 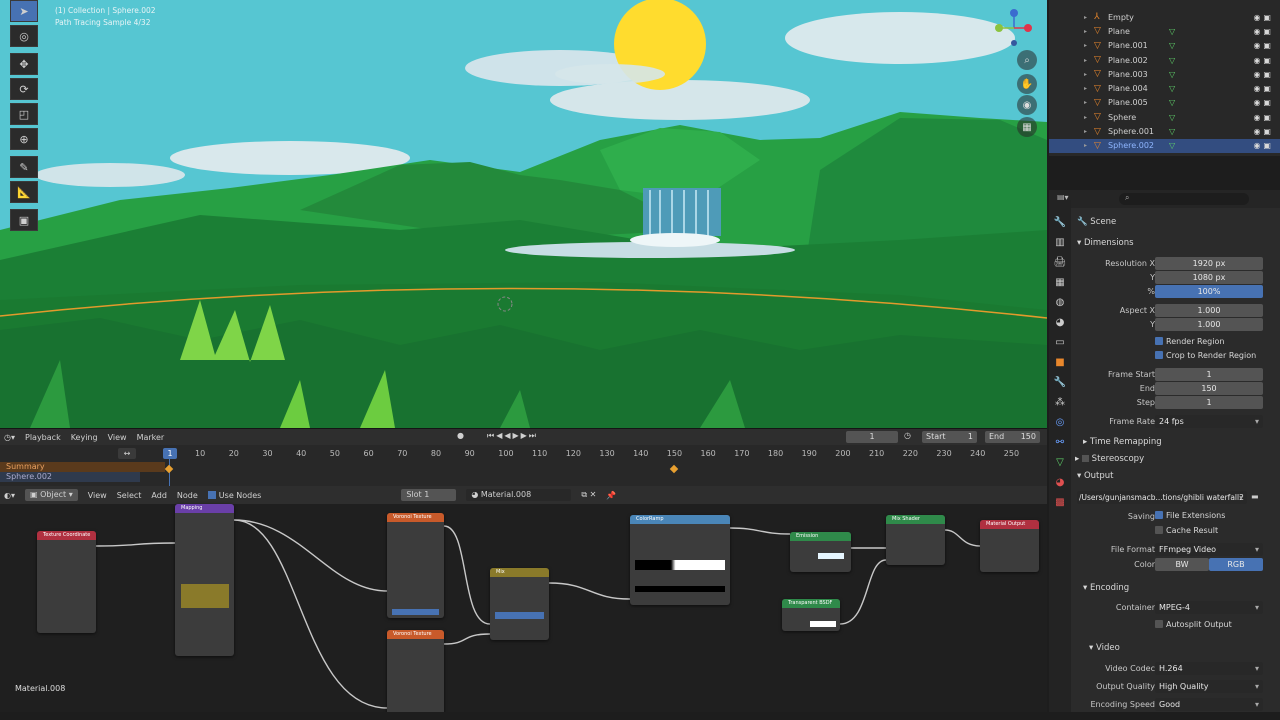 What do you see at coordinates (1175, 476) in the screenshot?
I see `output-section: ▾ Output` at bounding box center [1175, 476].